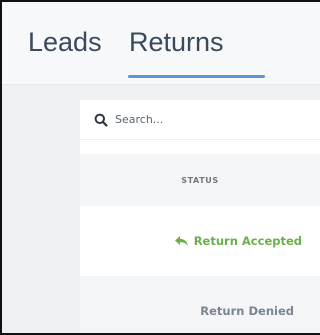  I want to click on table-row: Return Denied, so click(200, 304).